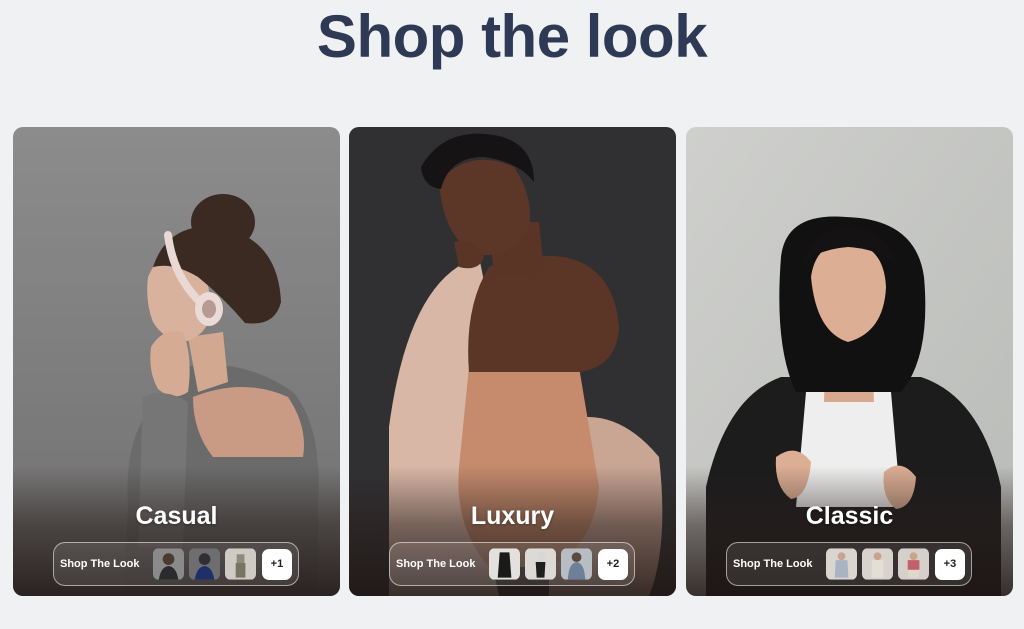  What do you see at coordinates (949, 564) in the screenshot?
I see `more-items-badge: +3` at bounding box center [949, 564].